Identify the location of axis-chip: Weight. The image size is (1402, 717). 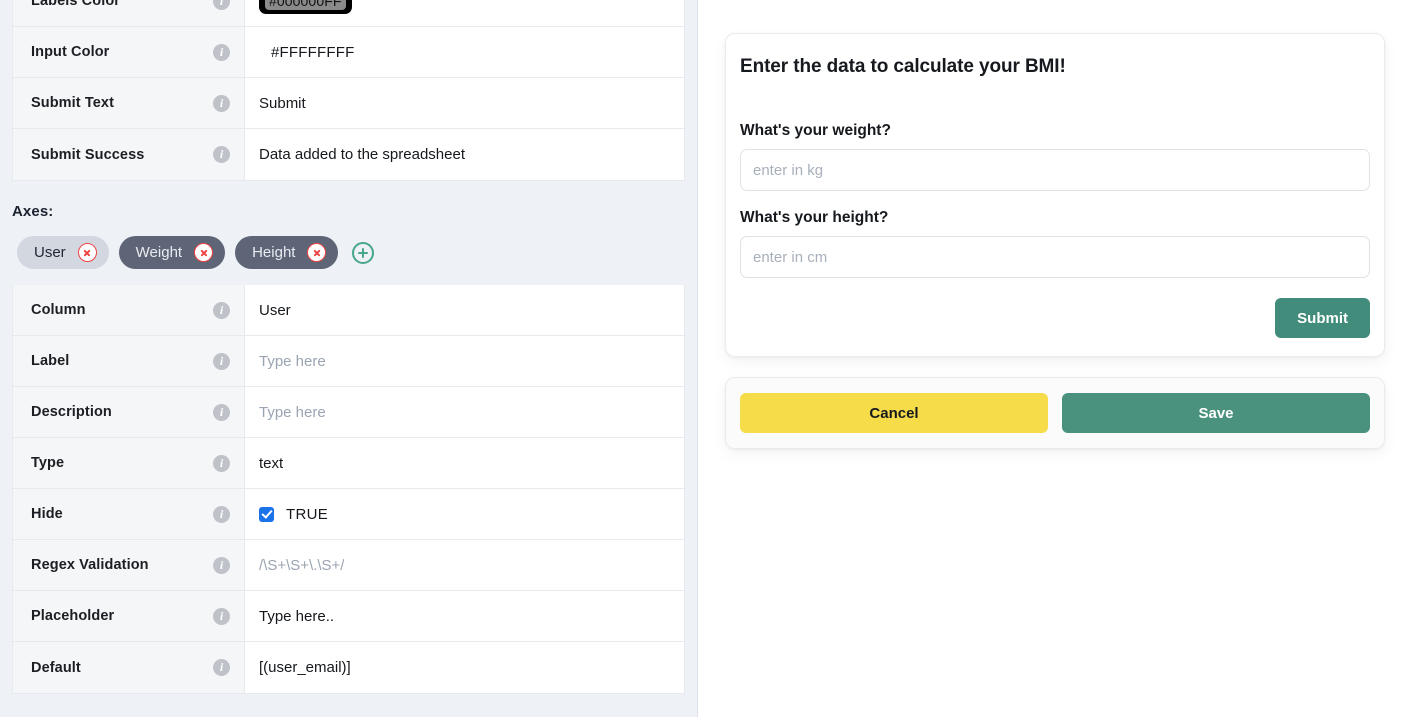
(172, 252).